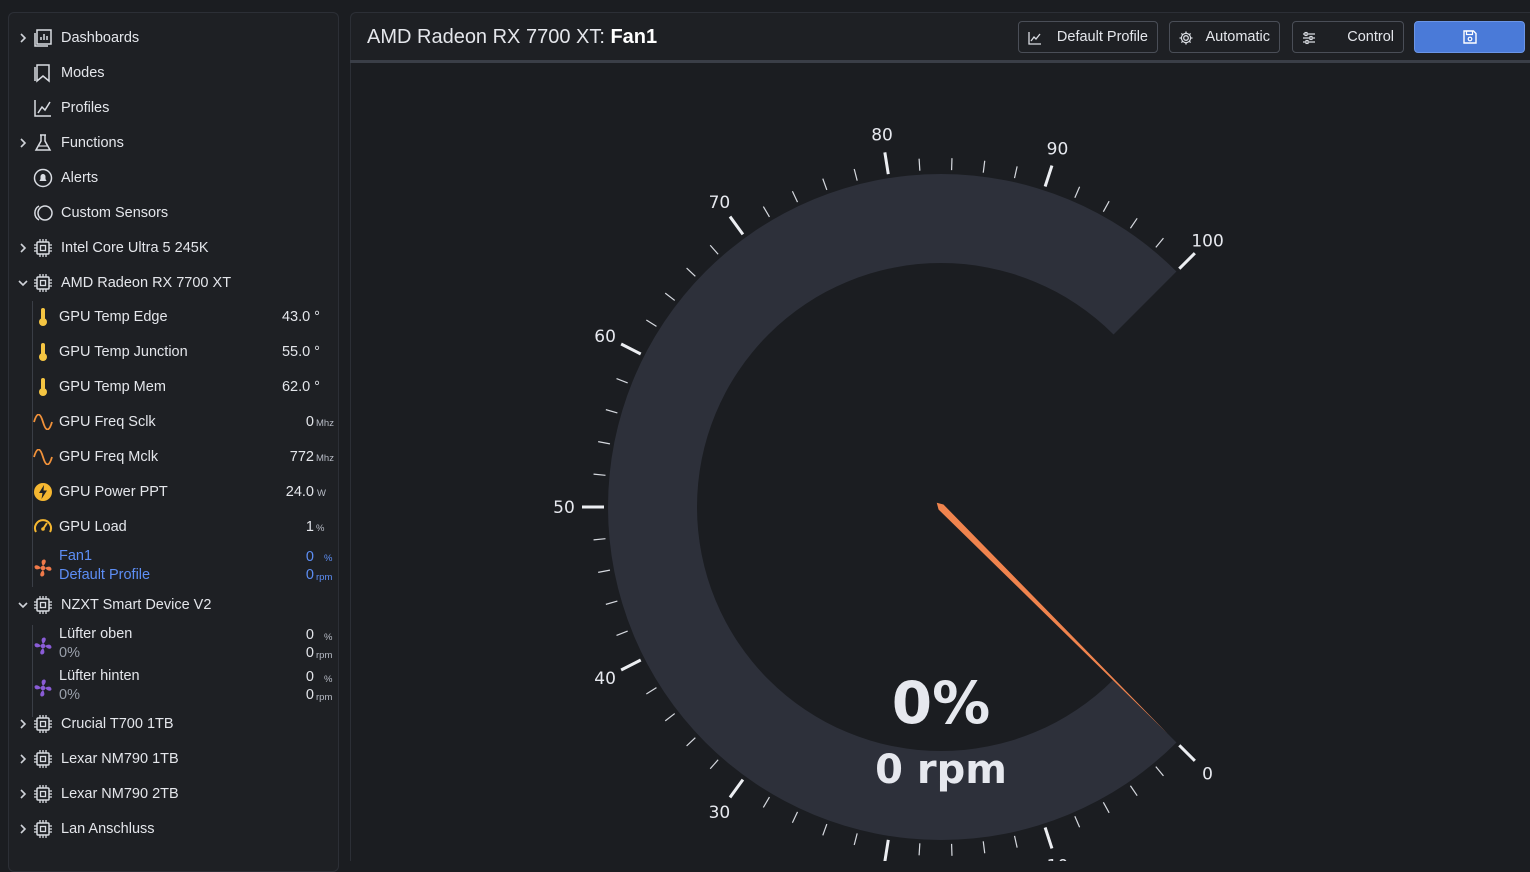 Image resolution: width=1530 pixels, height=872 pixels. Describe the element at coordinates (512, 37) in the screenshot. I see `page-title: AMD Radeon RX 7700 XT: Fan1` at that location.